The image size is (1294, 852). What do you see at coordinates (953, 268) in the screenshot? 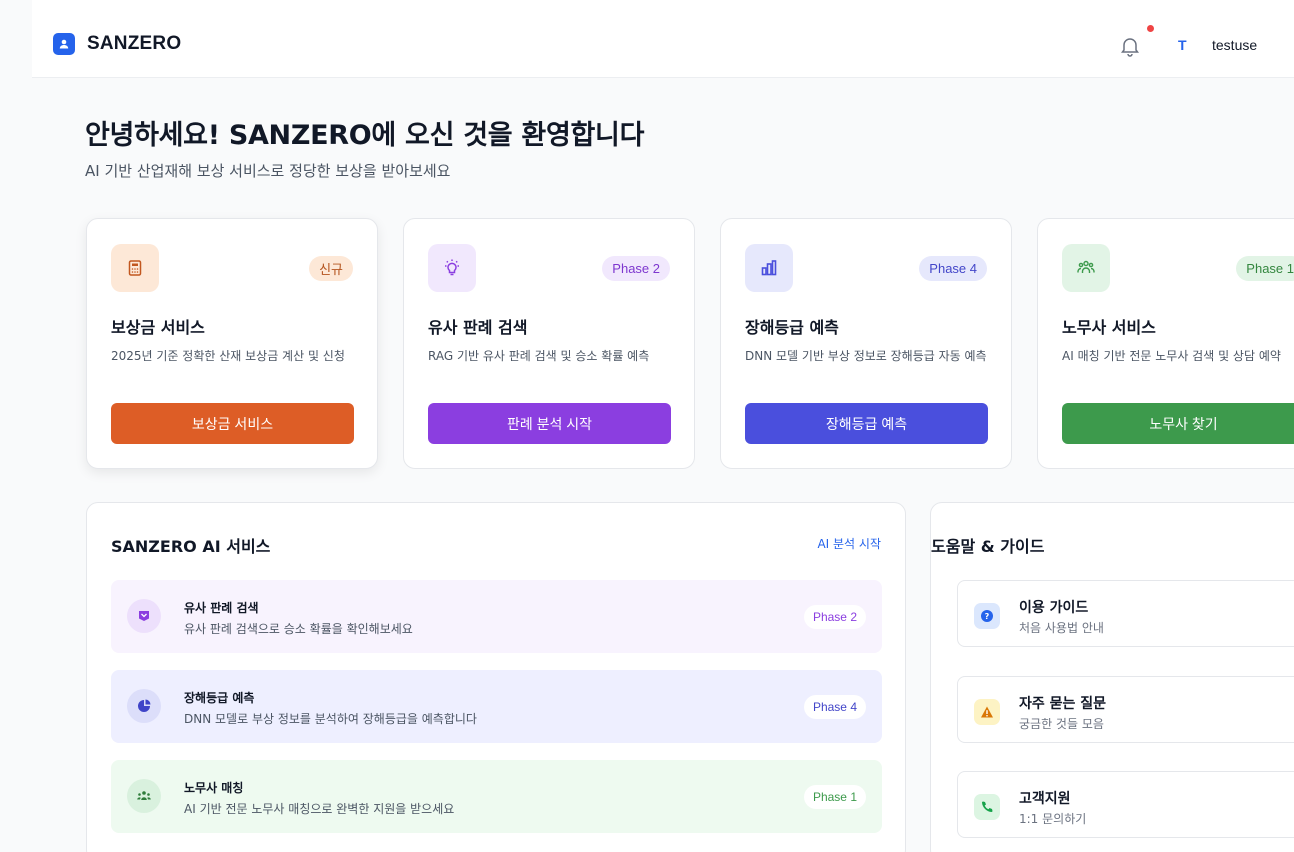
I see `card-badge: Phase 4` at bounding box center [953, 268].